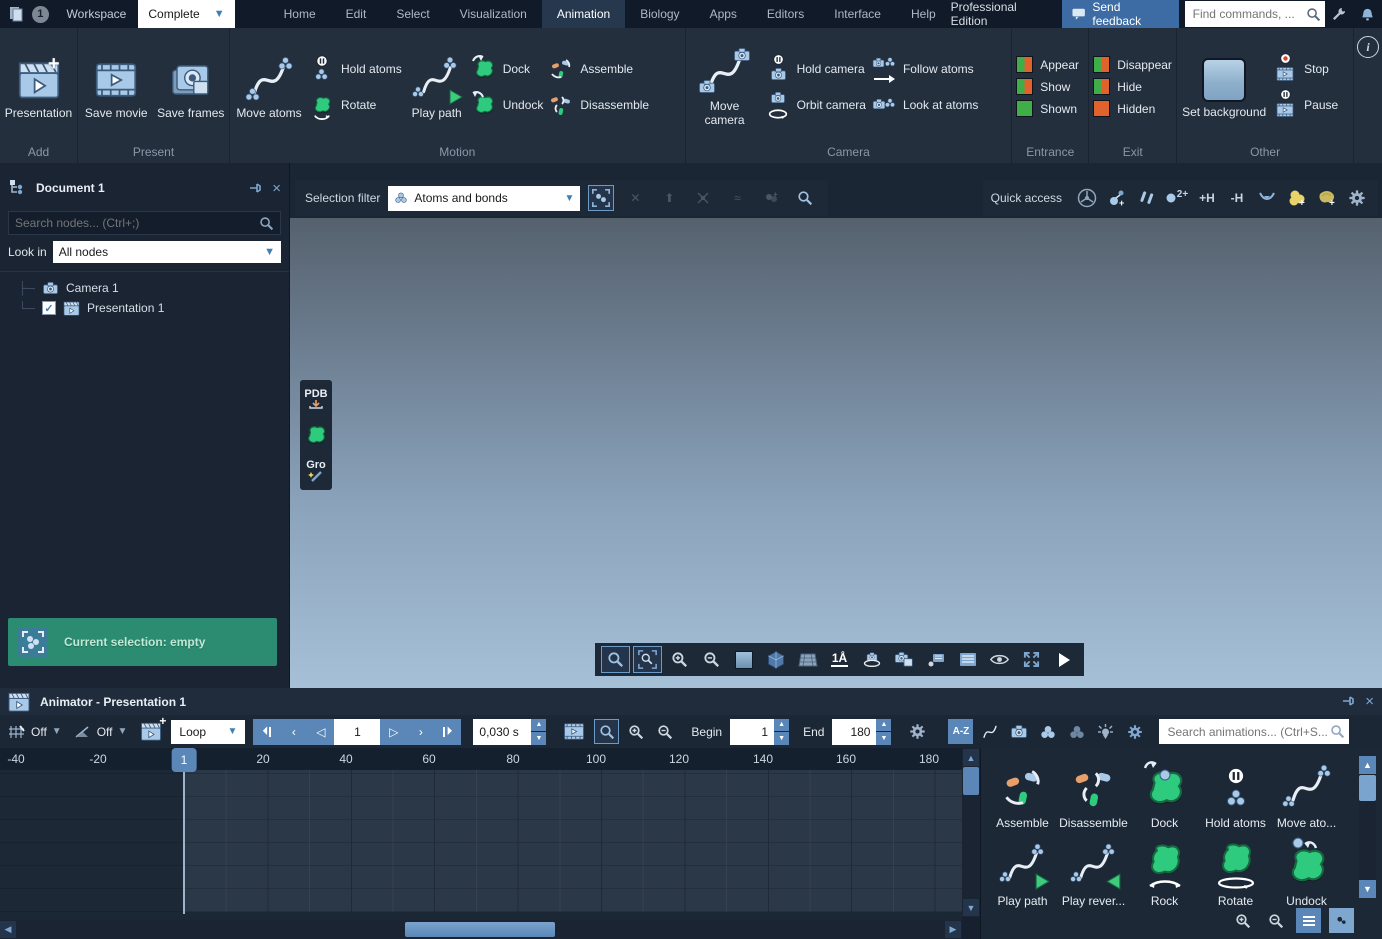 The width and height of the screenshot is (1382, 939). Describe the element at coordinates (737, 198) in the screenshot. I see `select-similar-button: ≈` at that location.